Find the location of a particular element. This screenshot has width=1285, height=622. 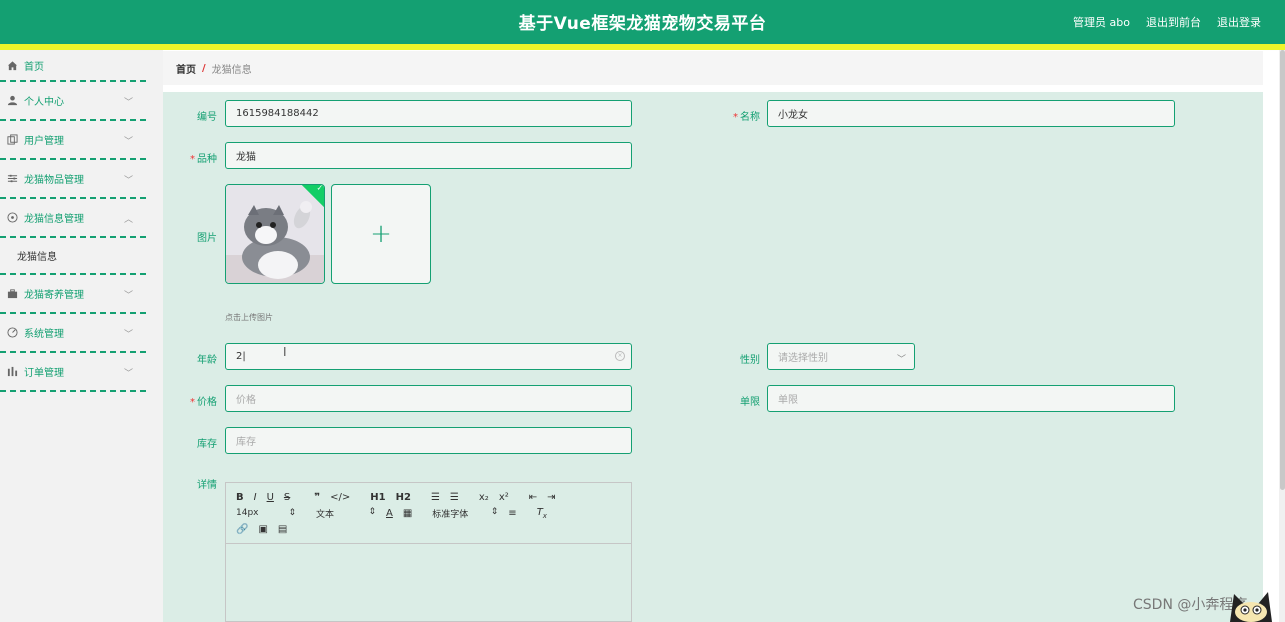

sidebar-item-label: 系统管理 is located at coordinates (44, 334).